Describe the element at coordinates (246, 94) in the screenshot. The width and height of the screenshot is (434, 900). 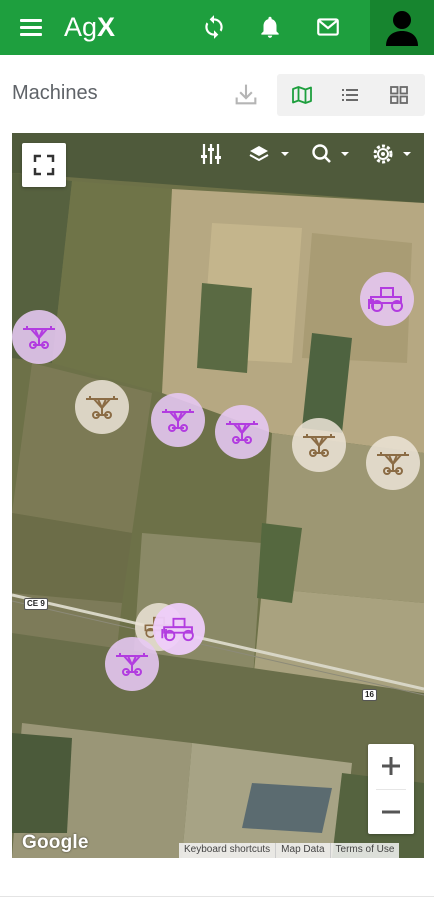
I see `download-icon` at that location.